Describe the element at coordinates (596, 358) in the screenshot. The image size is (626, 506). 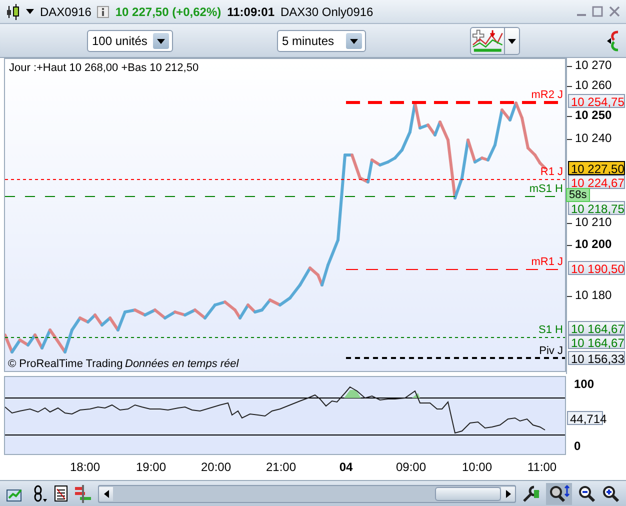
I see `price-level-label: 10 156,33` at that location.